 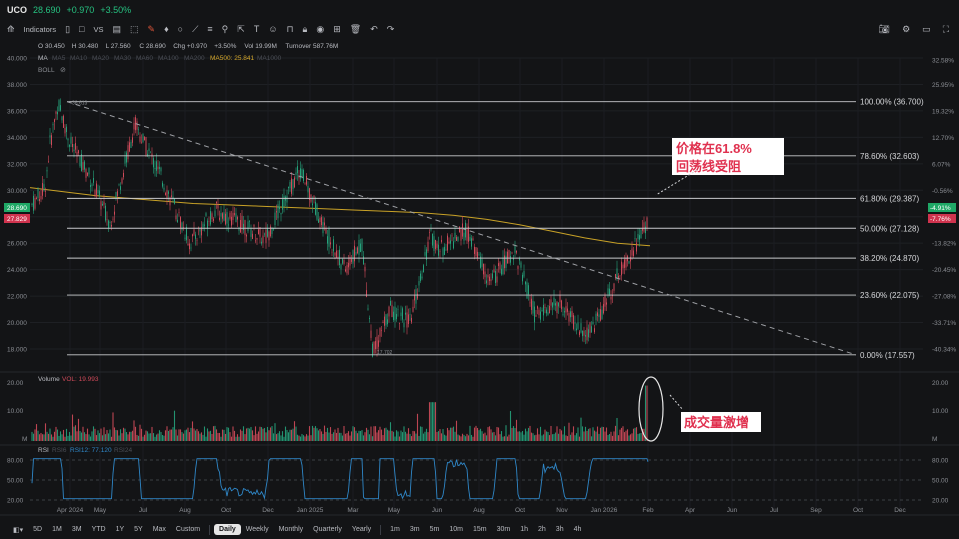 What do you see at coordinates (209, 29) in the screenshot?
I see `fib-tool-icon: ≡` at bounding box center [209, 29].